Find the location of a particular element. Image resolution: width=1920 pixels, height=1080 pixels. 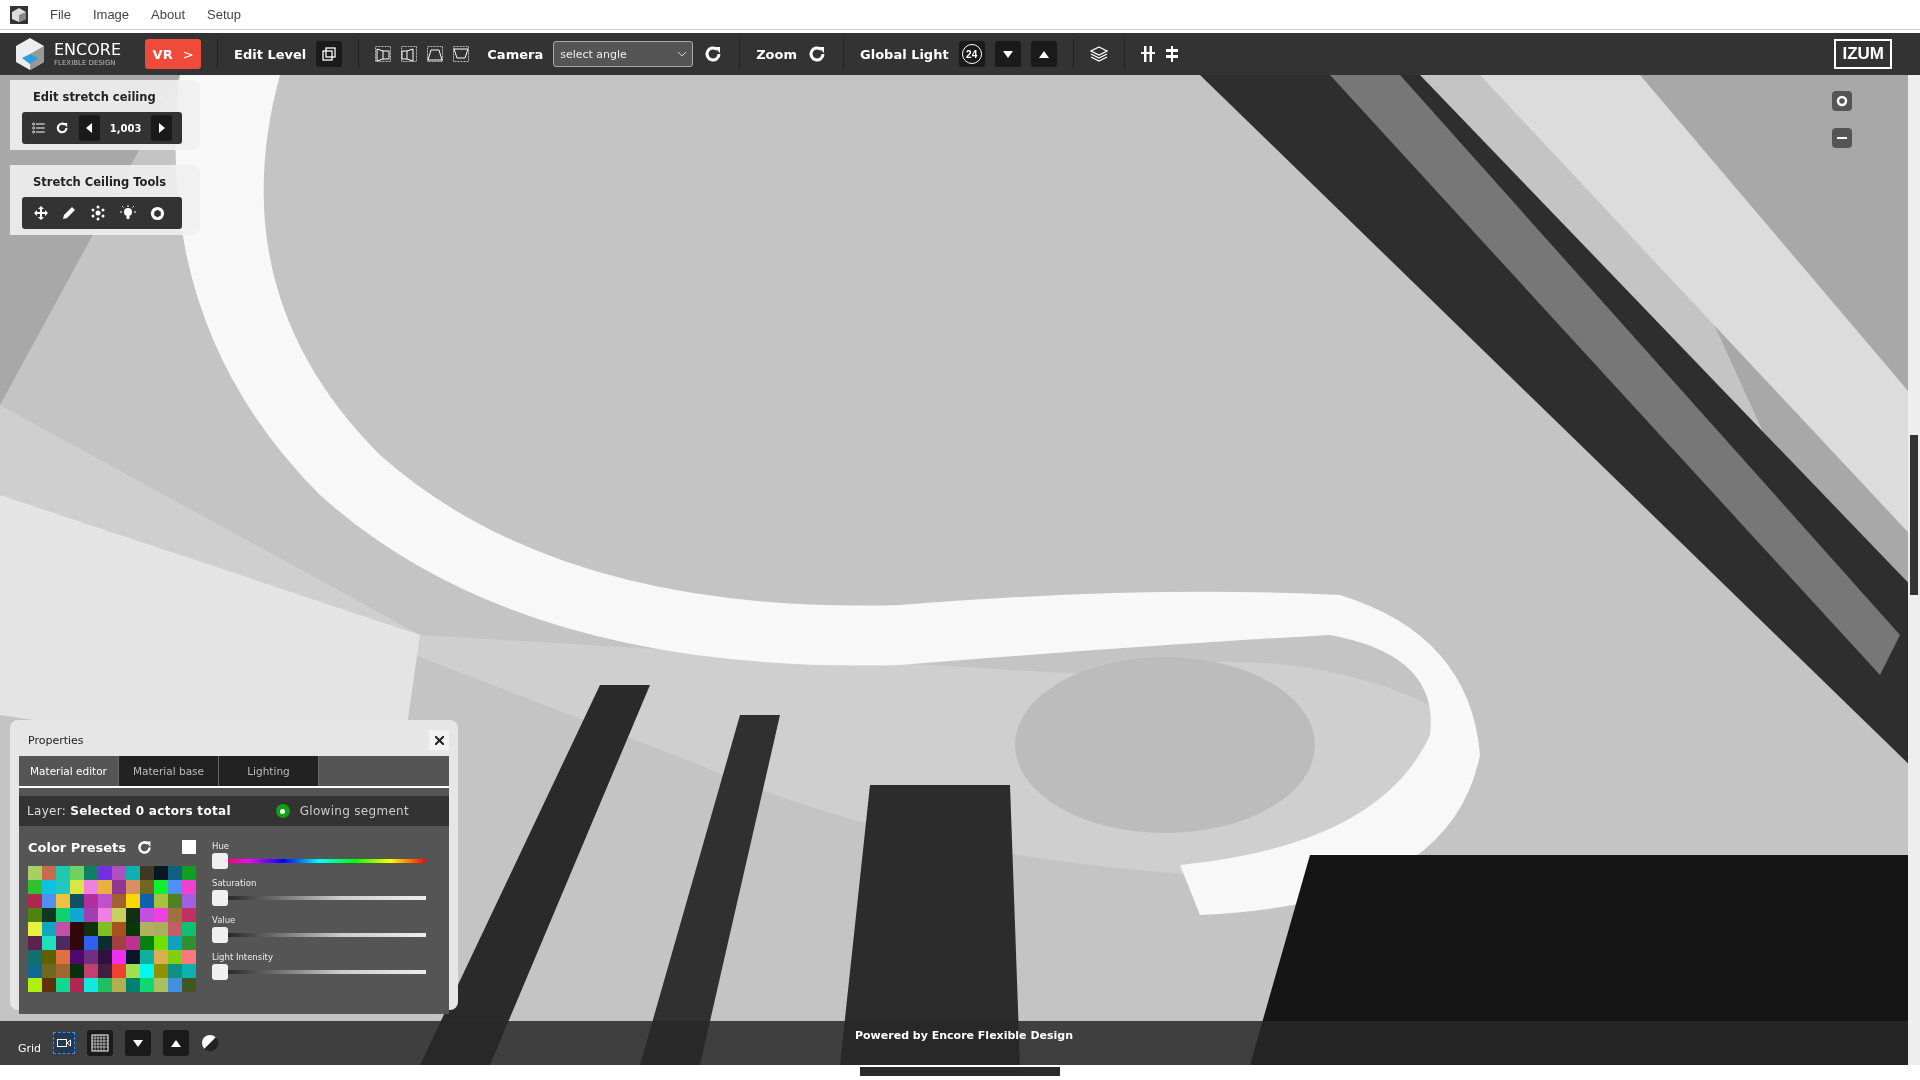

slider-thumb is located at coordinates (220, 935).